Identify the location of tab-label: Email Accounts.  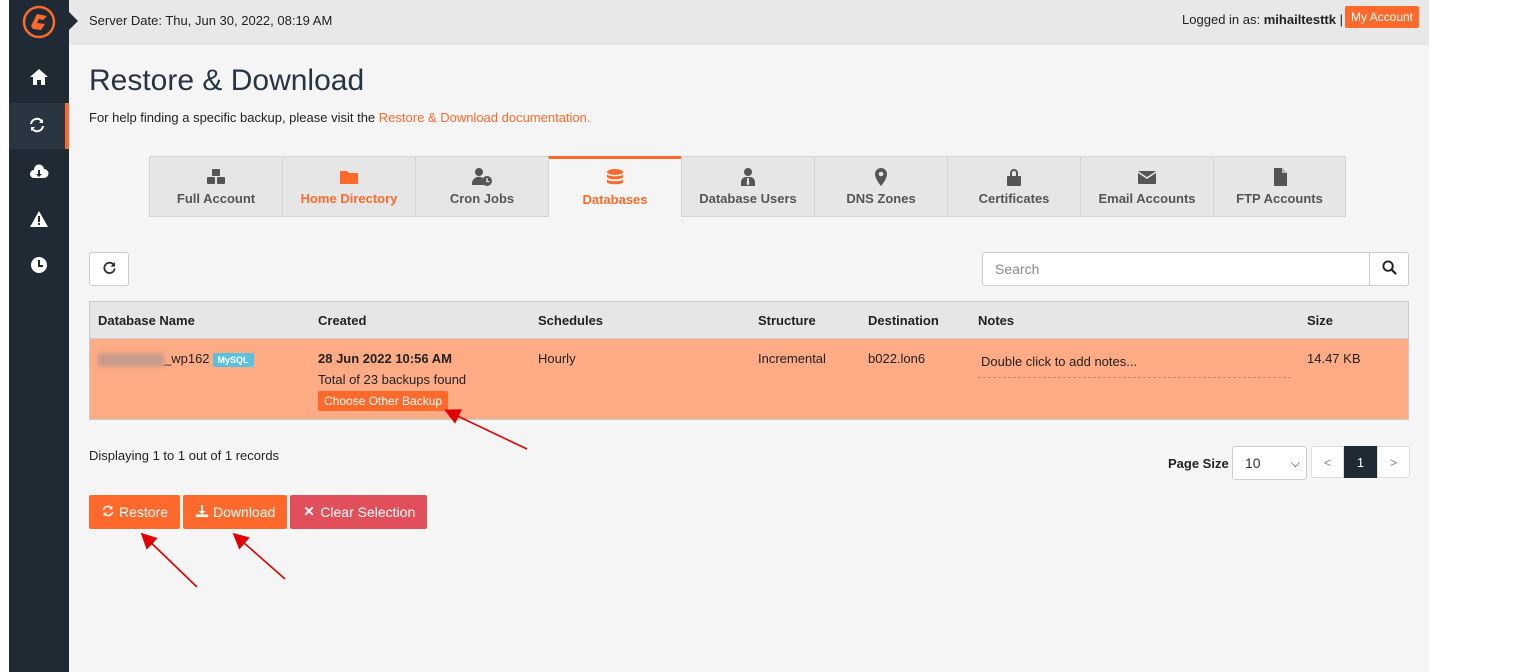
(1147, 198).